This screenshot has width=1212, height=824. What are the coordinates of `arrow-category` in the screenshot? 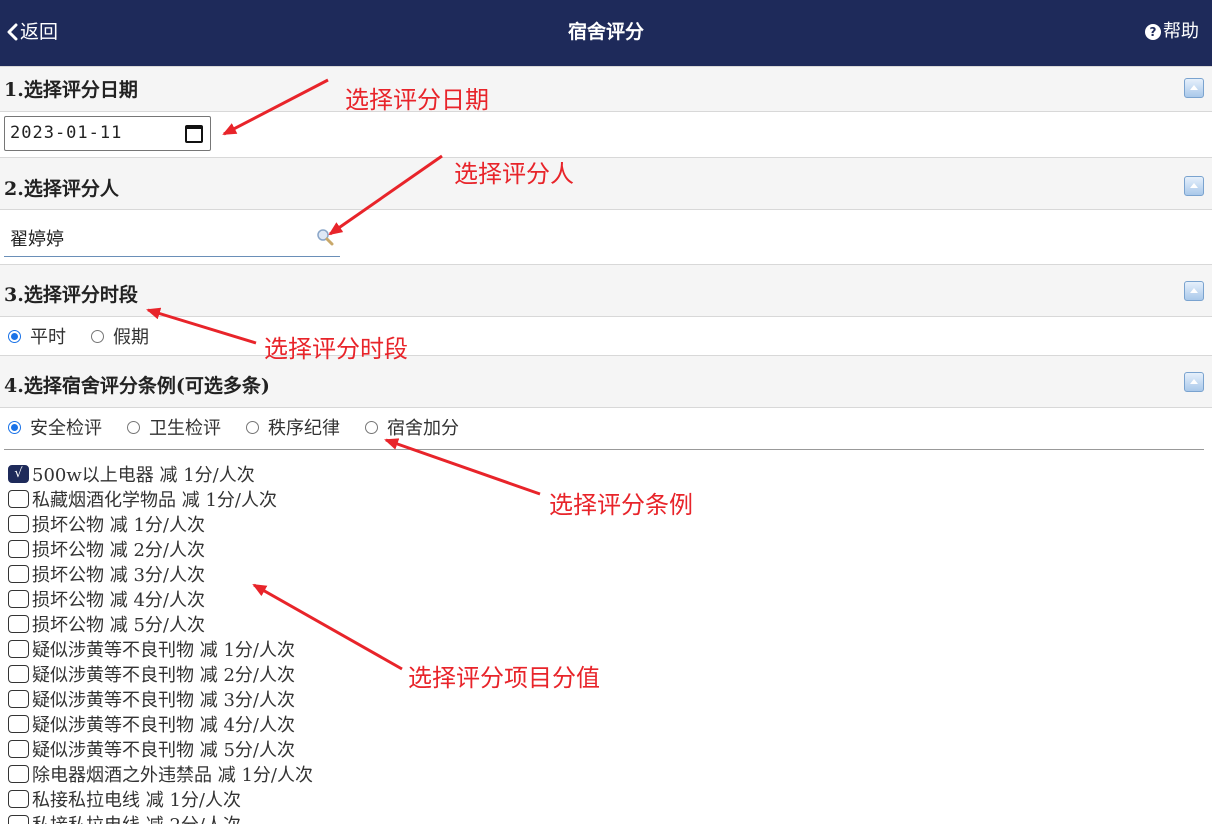 It's located at (462, 467).